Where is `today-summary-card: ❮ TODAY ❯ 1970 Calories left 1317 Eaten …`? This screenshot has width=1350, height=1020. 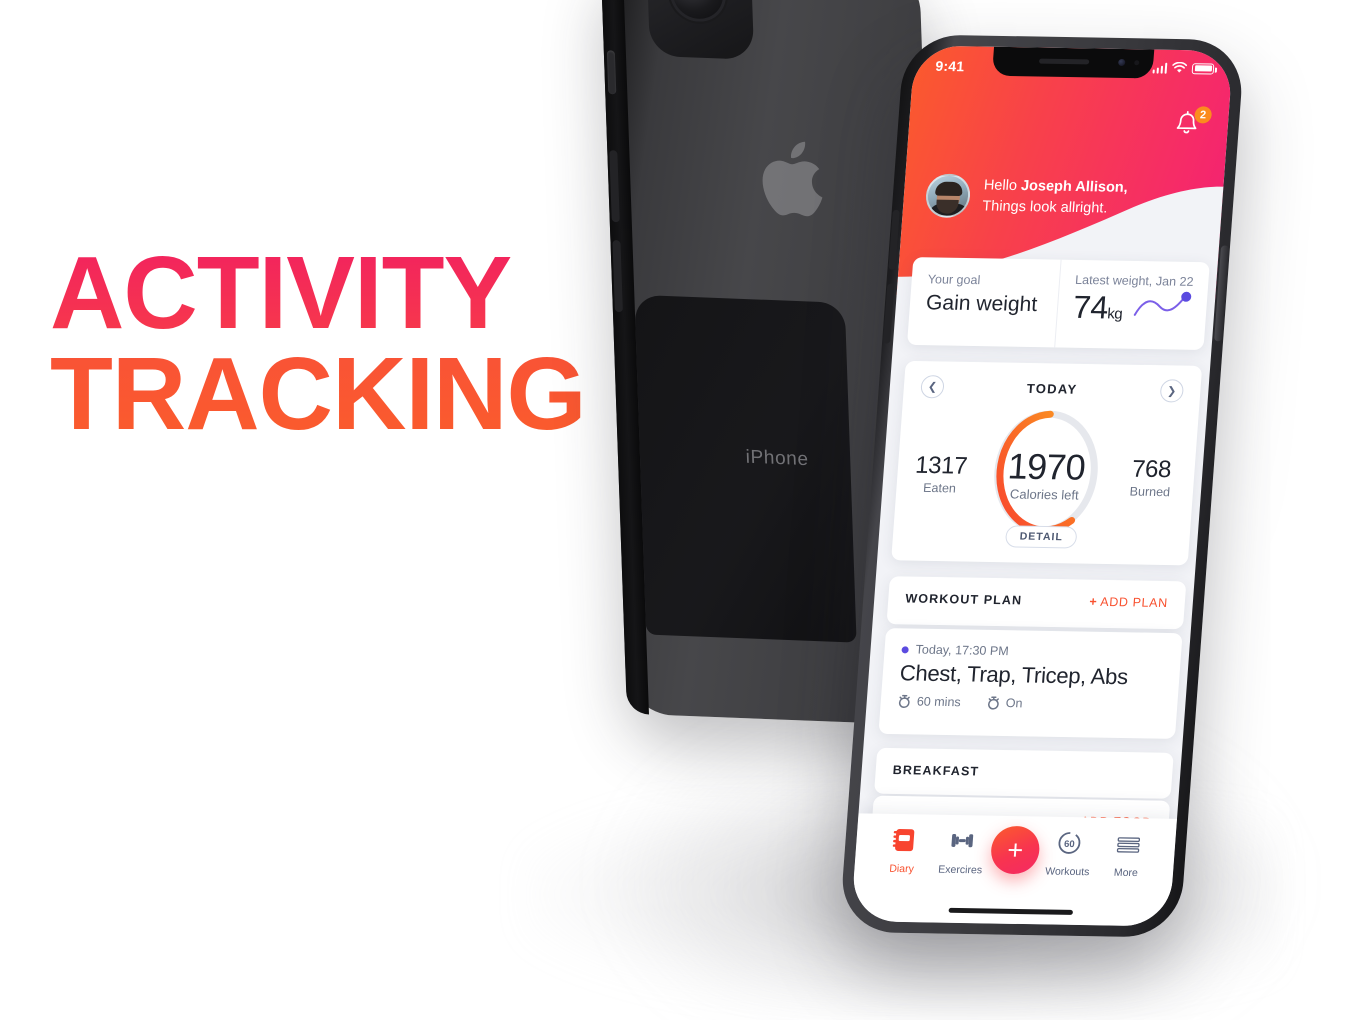
today-summary-card: ❮ TODAY ❯ 1970 Calories left 1317 Eaten … is located at coordinates (1047, 463).